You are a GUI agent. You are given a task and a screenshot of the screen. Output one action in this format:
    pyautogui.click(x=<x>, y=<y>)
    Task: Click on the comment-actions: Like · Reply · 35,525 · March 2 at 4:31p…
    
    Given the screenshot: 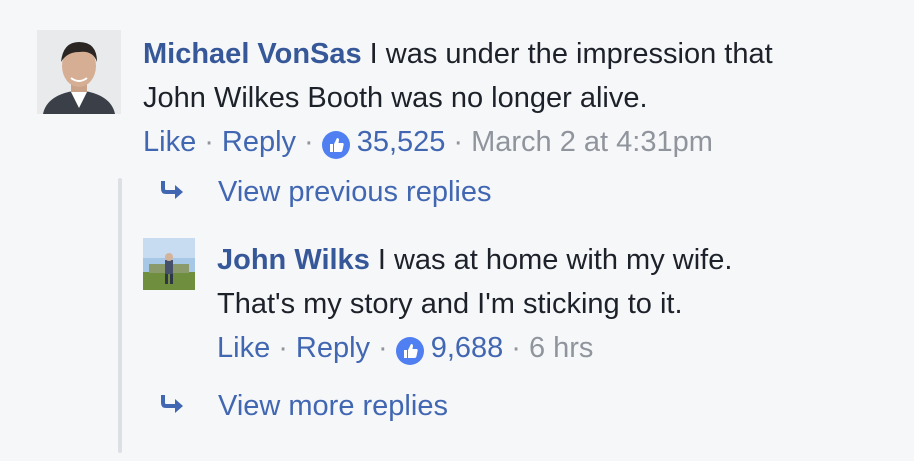 What is the action you would take?
    pyautogui.click(x=513, y=142)
    